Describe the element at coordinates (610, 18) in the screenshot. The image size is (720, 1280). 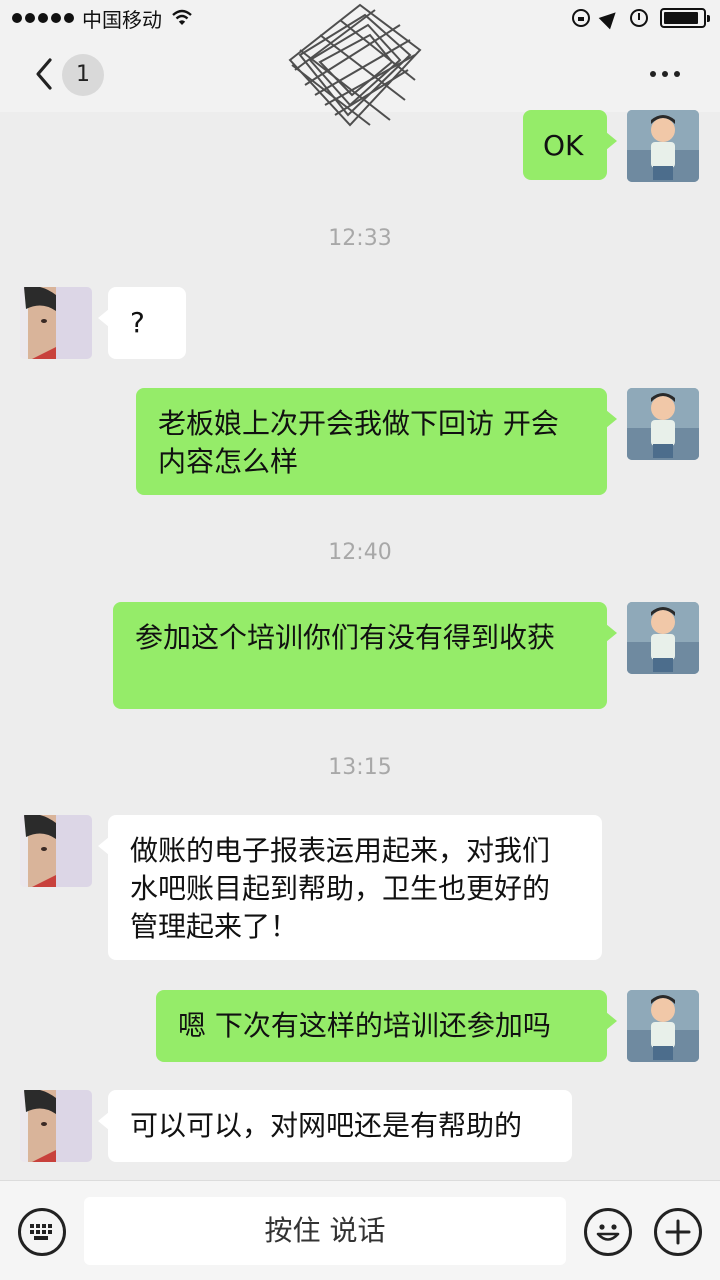
I see `location-icon` at that location.